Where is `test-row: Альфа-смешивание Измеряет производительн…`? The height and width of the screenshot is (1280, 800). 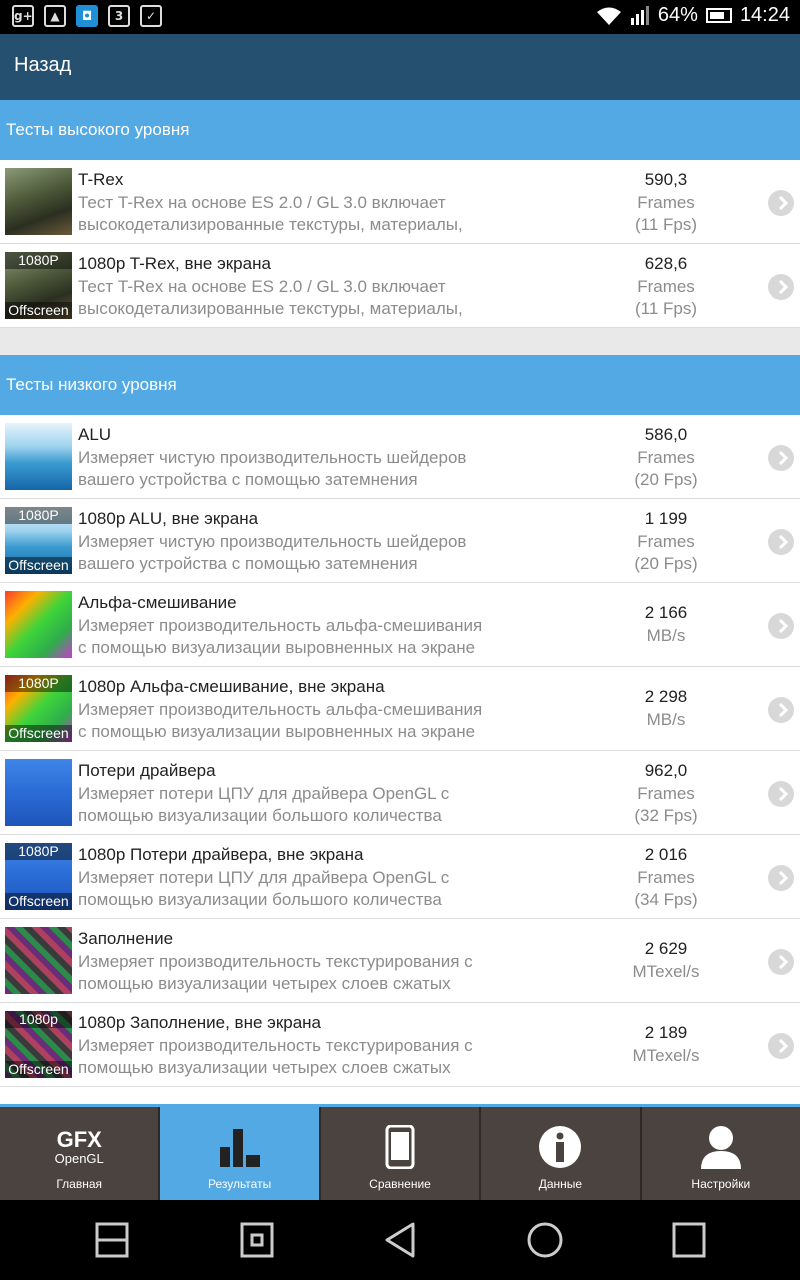 test-row: Альфа-смешивание Измеряет производительн… is located at coordinates (400, 625).